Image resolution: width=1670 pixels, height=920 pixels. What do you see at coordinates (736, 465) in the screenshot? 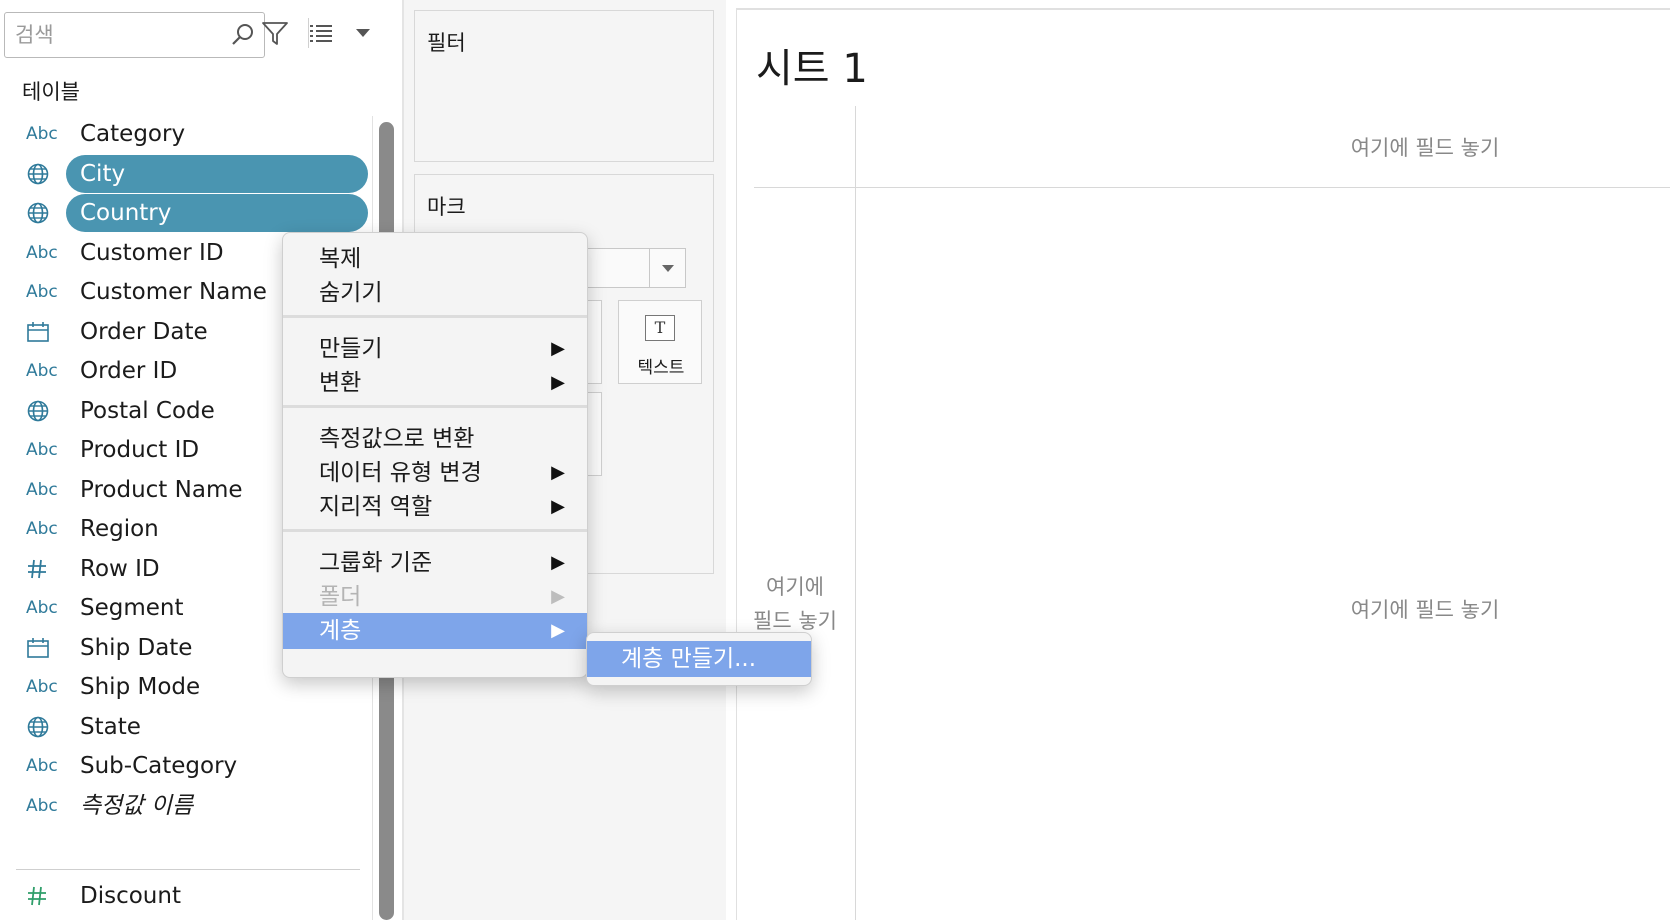
I see `view-left-border` at bounding box center [736, 465].